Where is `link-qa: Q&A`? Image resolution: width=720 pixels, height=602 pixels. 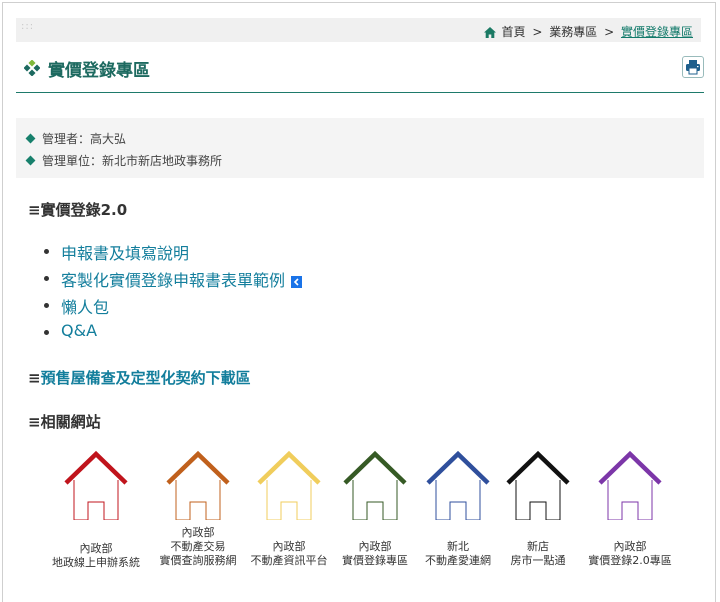 link-qa: Q&A is located at coordinates (79, 330).